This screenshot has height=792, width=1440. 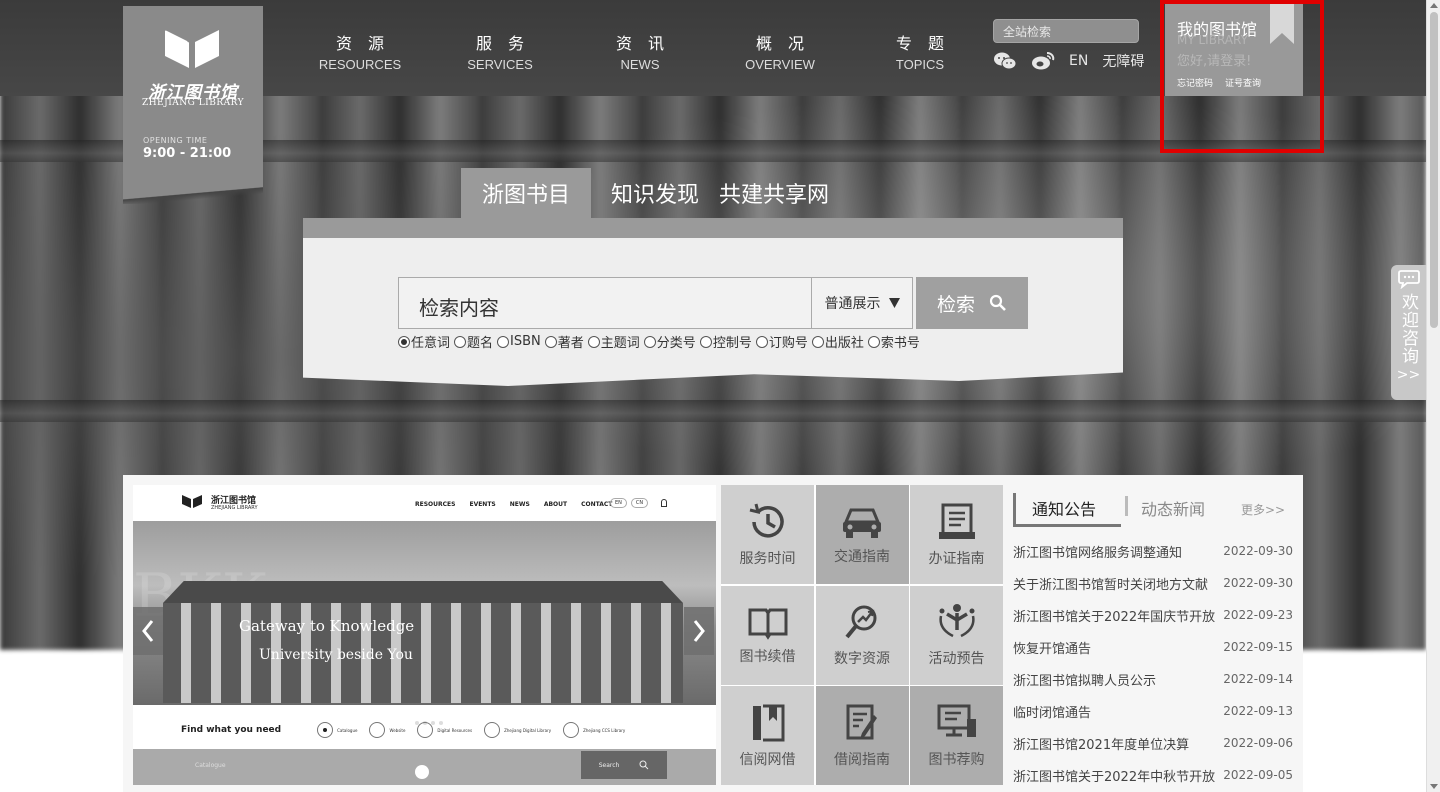 What do you see at coordinates (766, 520) in the screenshot?
I see `clock-icon` at bounding box center [766, 520].